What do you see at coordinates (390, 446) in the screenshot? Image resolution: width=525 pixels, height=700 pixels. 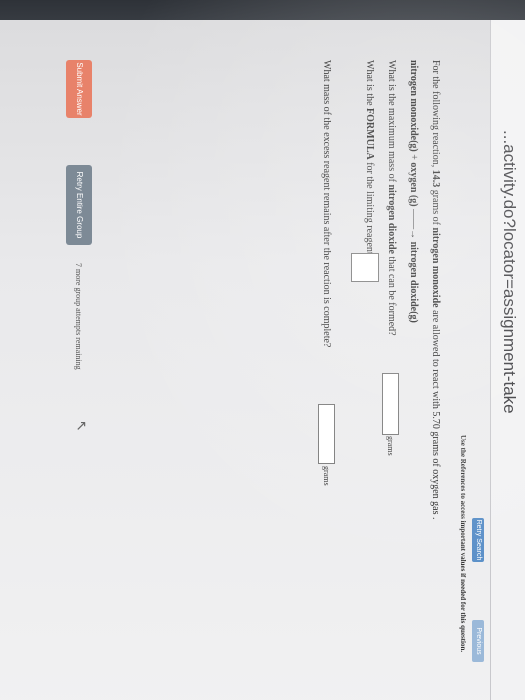 I see `q1-unit: grams` at bounding box center [390, 446].